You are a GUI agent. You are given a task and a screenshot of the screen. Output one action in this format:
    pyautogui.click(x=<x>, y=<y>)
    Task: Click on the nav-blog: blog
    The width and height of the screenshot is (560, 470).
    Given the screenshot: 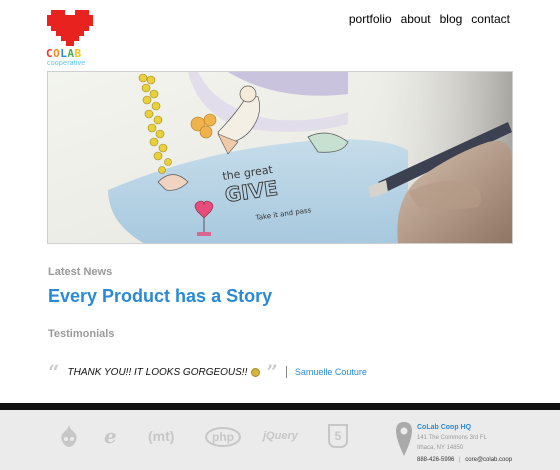 What is the action you would take?
    pyautogui.click(x=451, y=19)
    